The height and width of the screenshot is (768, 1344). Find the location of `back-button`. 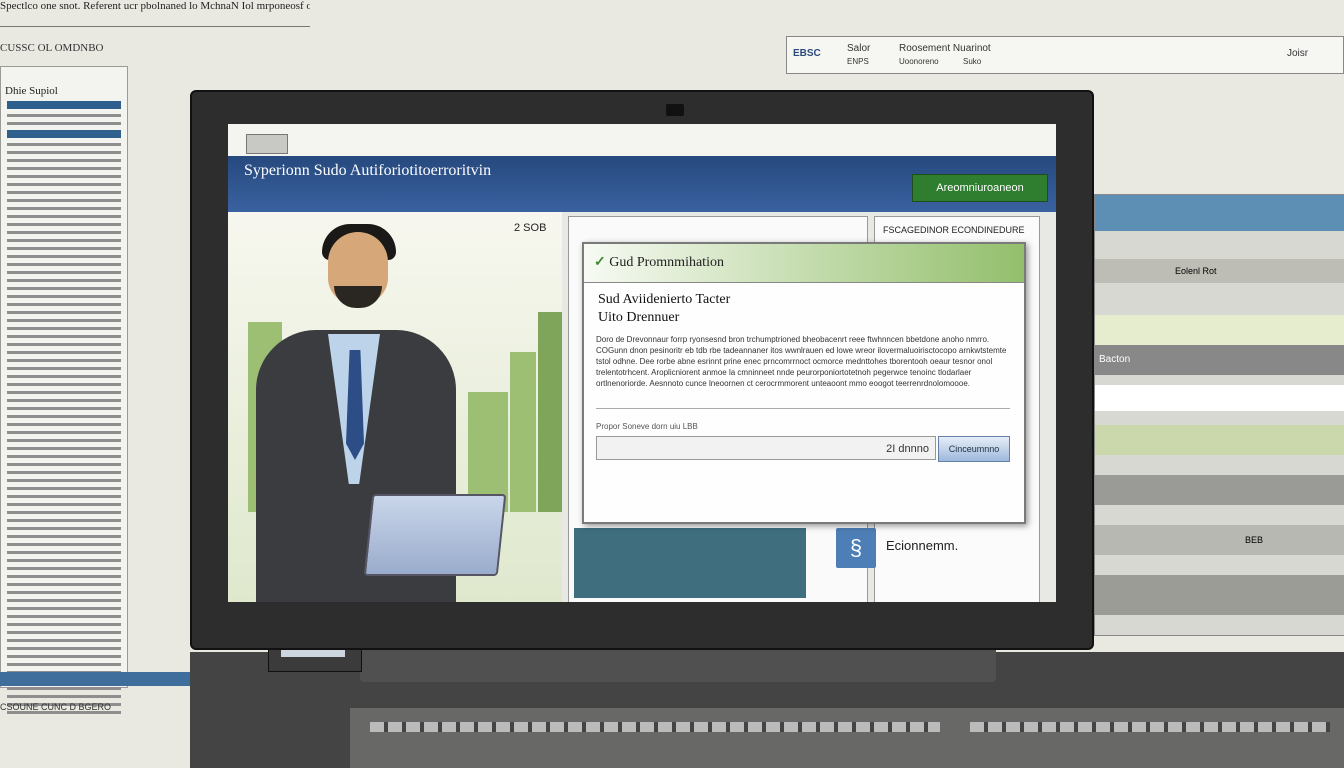

back-button is located at coordinates (267, 144).